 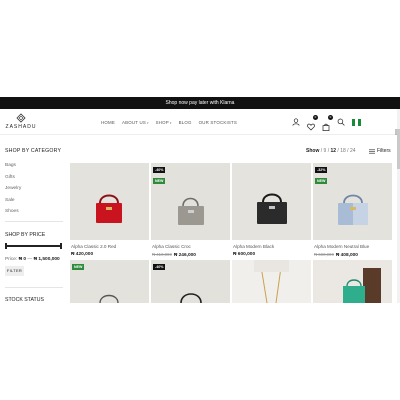 What do you see at coordinates (296, 122) in the screenshot?
I see `user-icon` at bounding box center [296, 122].